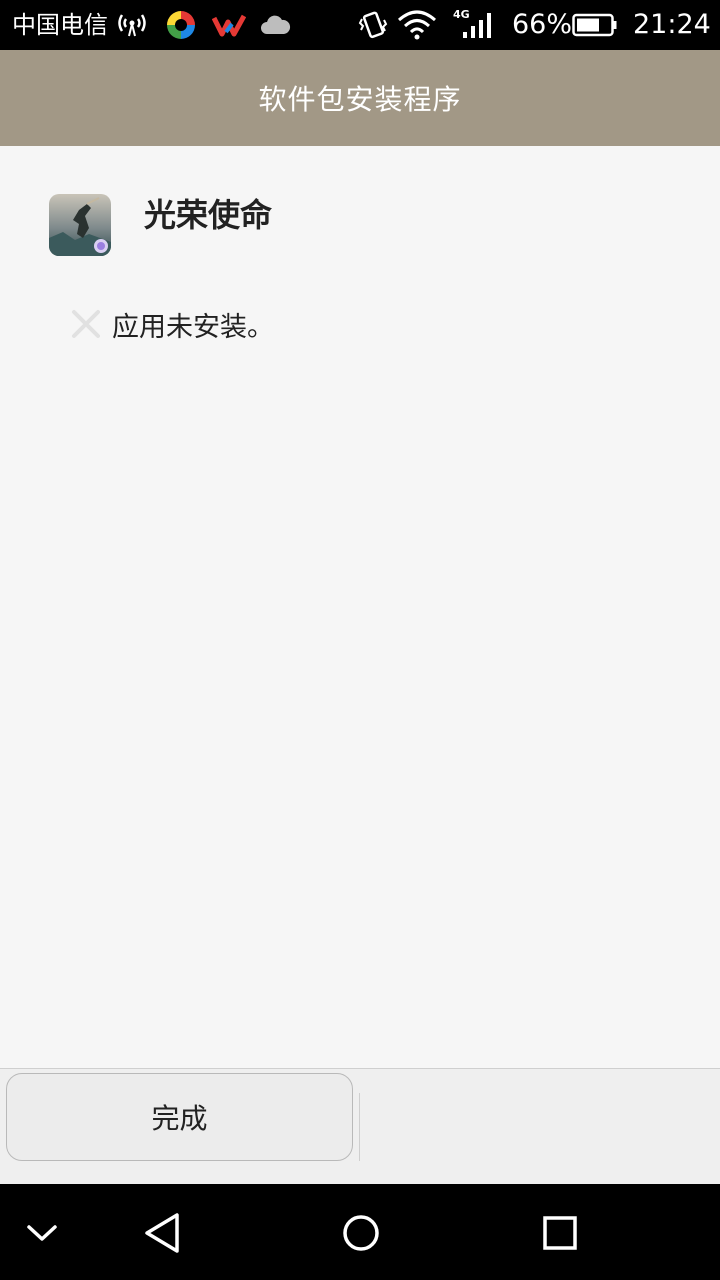 The width and height of the screenshot is (720, 1280). Describe the element at coordinates (560, 1233) in the screenshot. I see `recents-icon` at that location.